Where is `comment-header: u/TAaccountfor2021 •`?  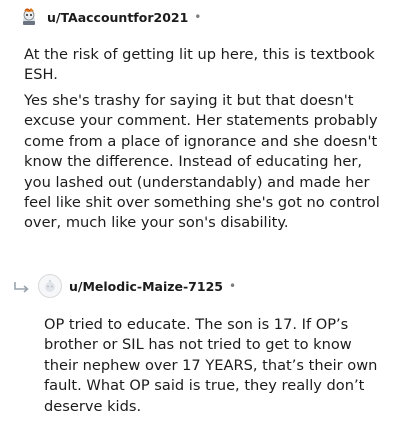 comment-header: u/TAaccountfor2021 • is located at coordinates (109, 17).